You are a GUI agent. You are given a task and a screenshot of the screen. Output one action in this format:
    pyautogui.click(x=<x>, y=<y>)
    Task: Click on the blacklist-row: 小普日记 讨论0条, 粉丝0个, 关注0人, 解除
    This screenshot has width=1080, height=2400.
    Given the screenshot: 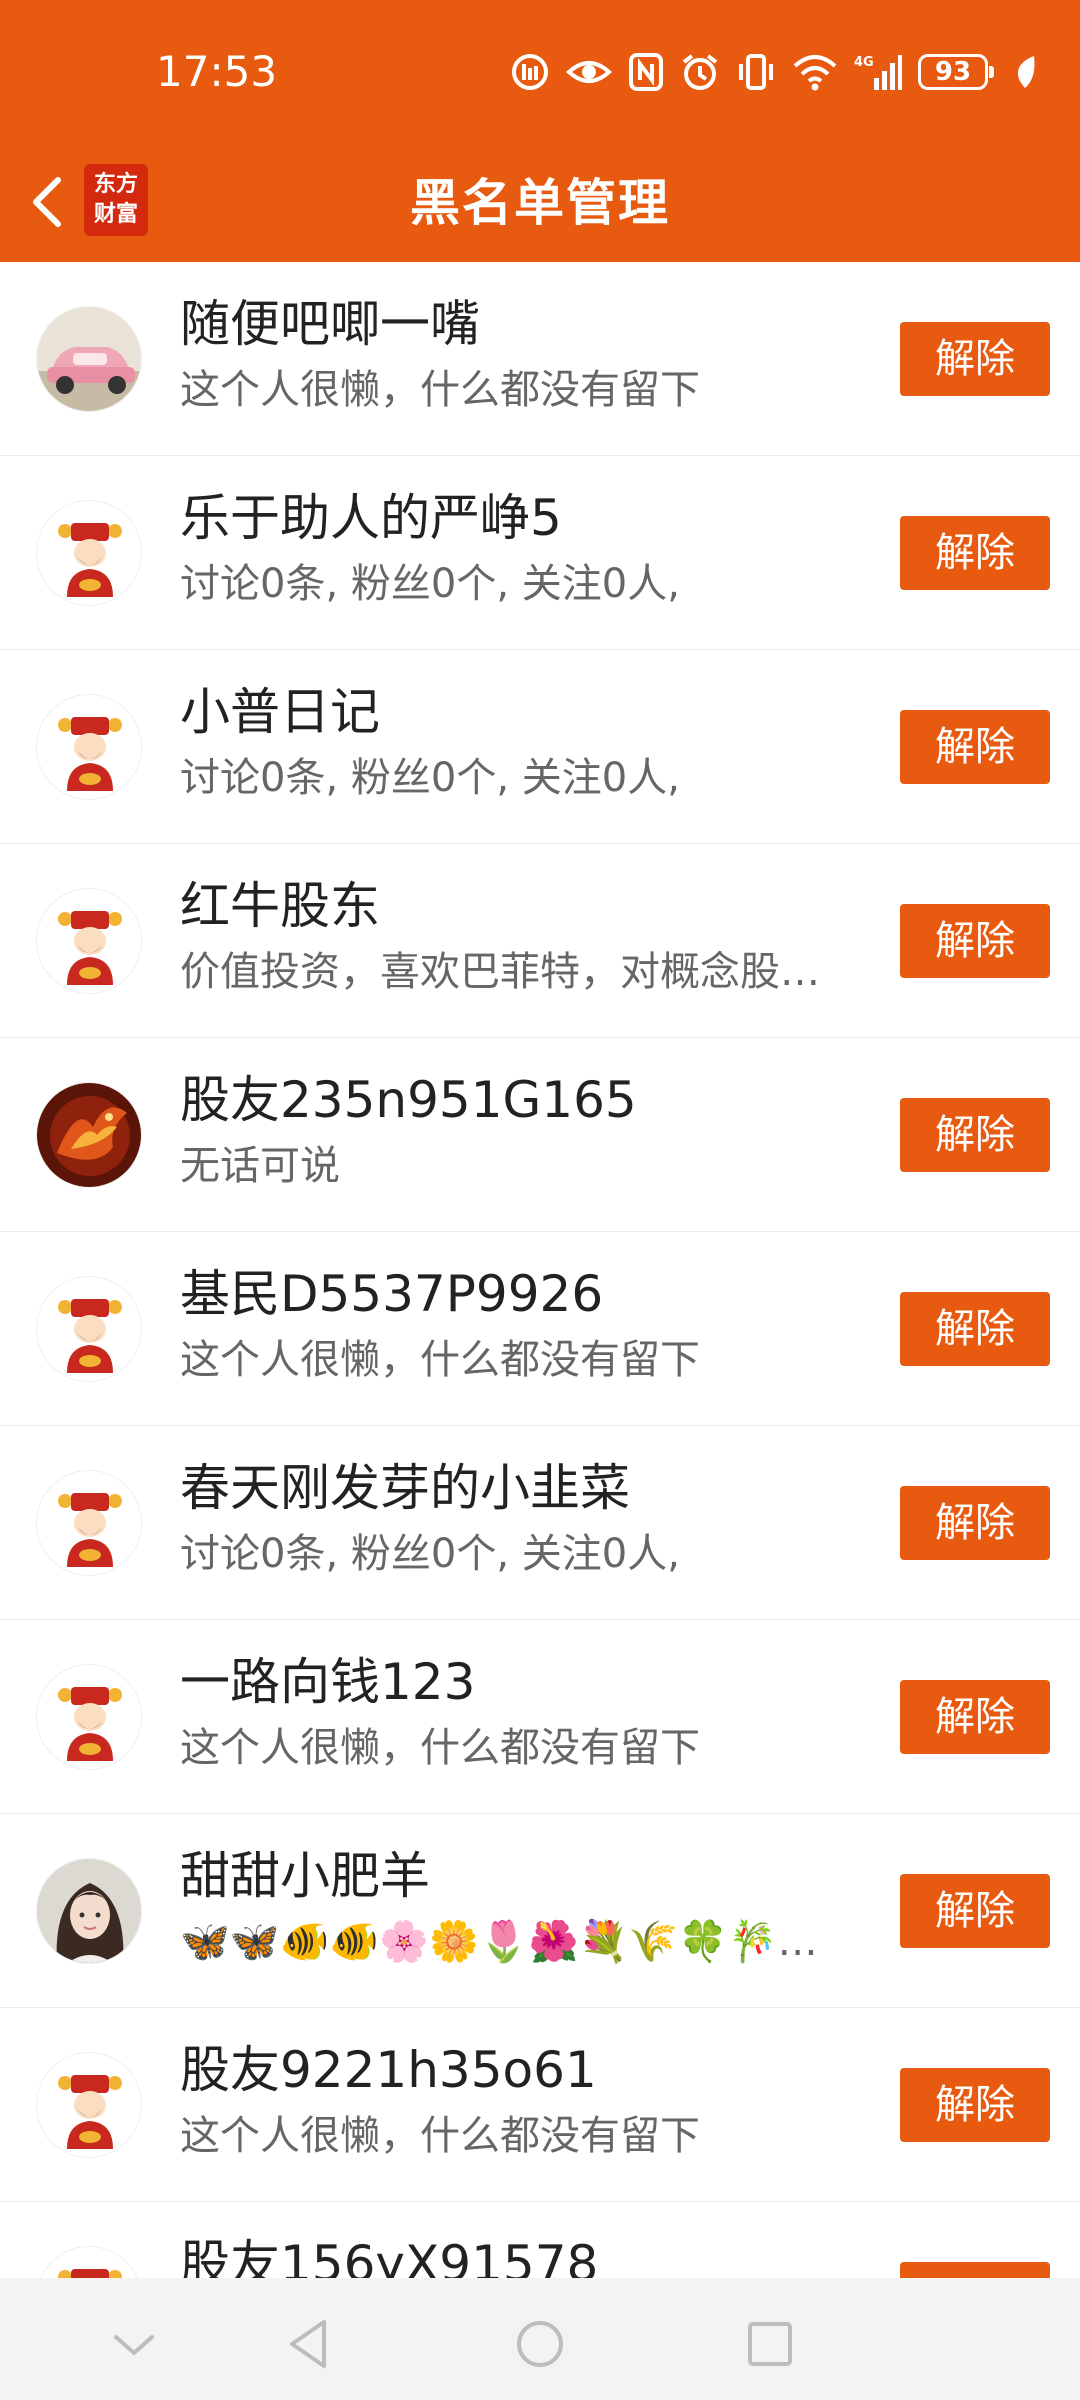 What is the action you would take?
    pyautogui.click(x=540, y=747)
    